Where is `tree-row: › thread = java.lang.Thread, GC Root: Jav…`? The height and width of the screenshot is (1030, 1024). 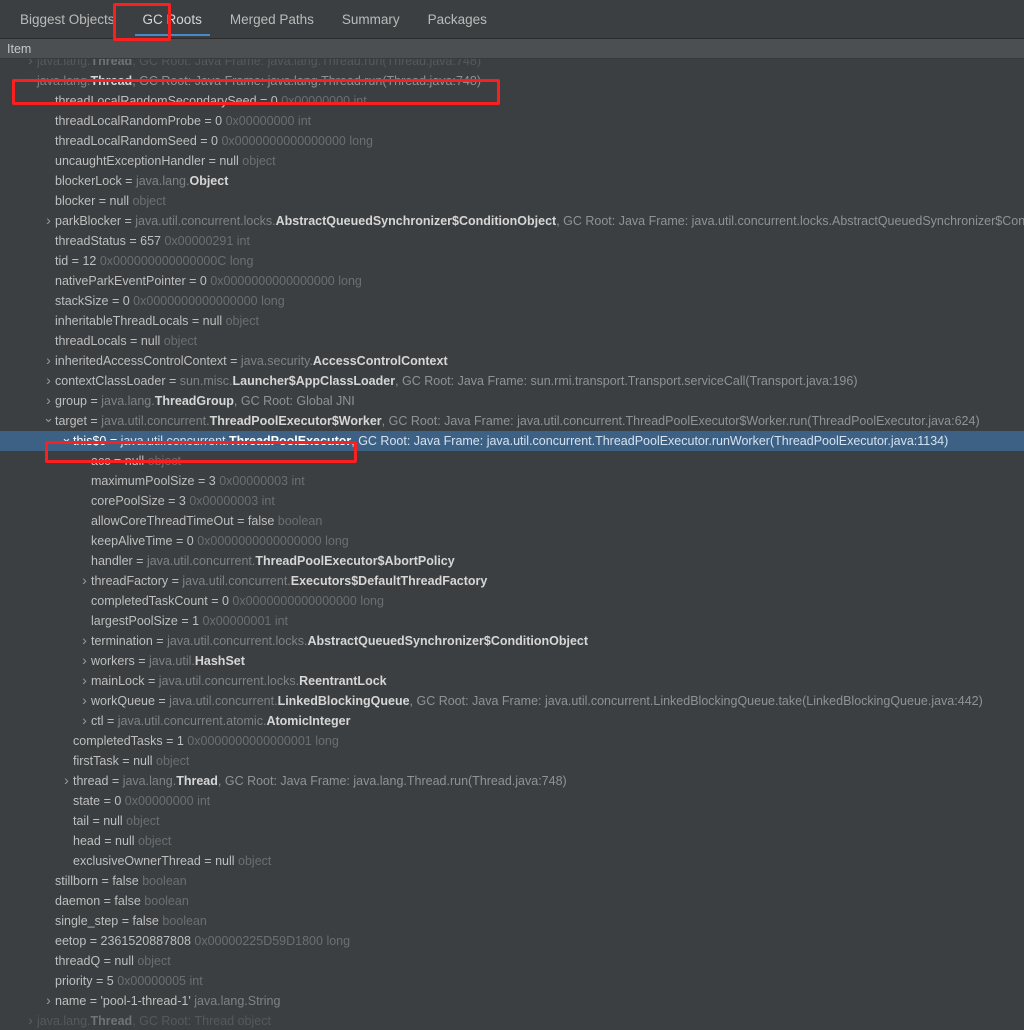 tree-row: › thread = java.lang.Thread, GC Root: Jav… is located at coordinates (512, 781).